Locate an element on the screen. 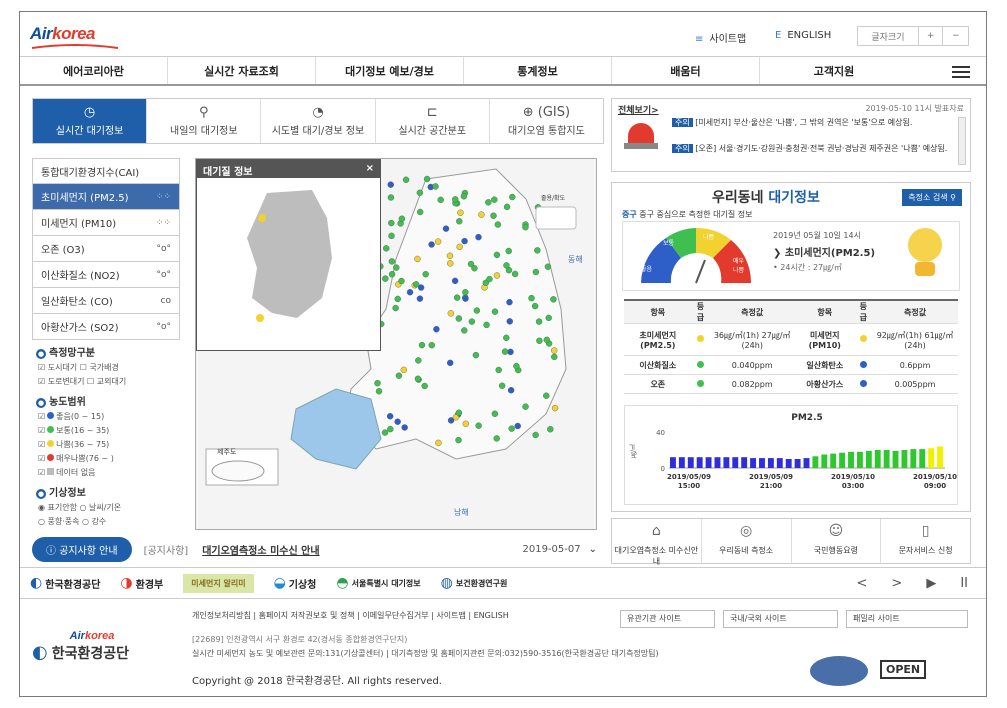 This screenshot has width=1007, height=708. nav-forecast: 대기정보 예보/경보 is located at coordinates (390, 70).